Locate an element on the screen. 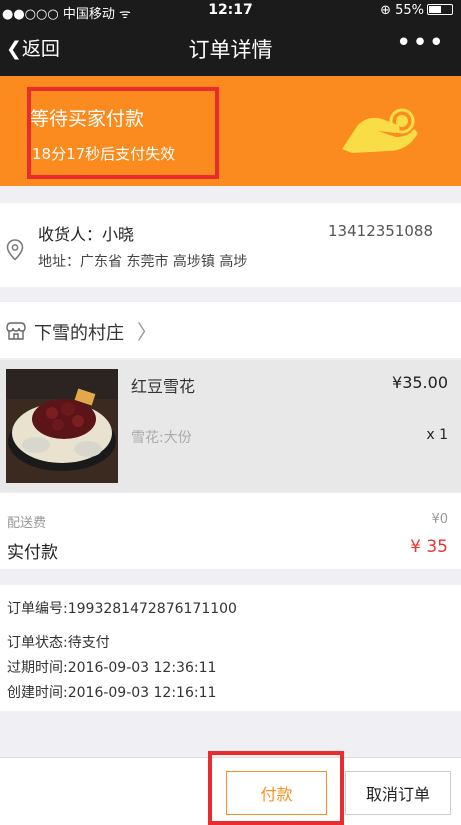 The width and height of the screenshot is (461, 825). more-menu-icon: ••• is located at coordinates (420, 43).